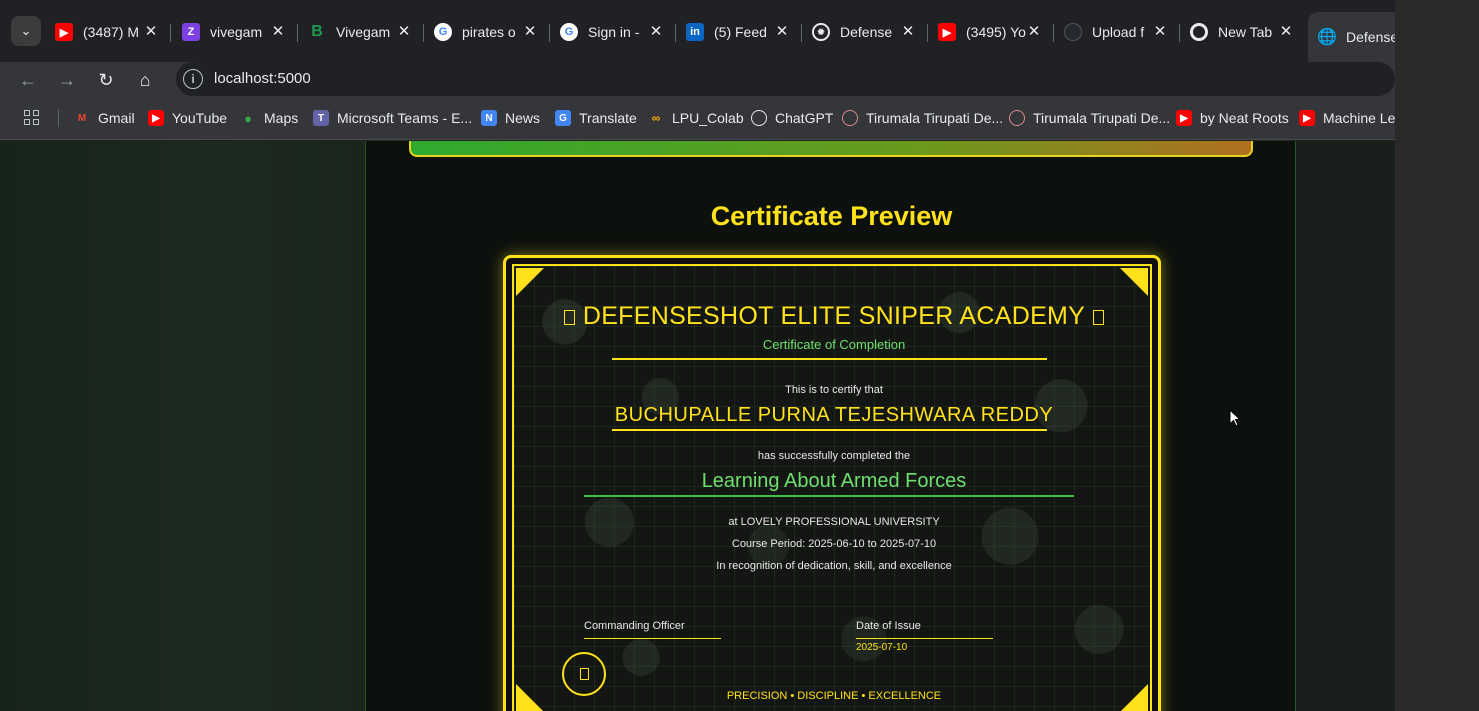 The height and width of the screenshot is (711, 1479). I want to click on bookmark-label: Translate, so click(608, 118).